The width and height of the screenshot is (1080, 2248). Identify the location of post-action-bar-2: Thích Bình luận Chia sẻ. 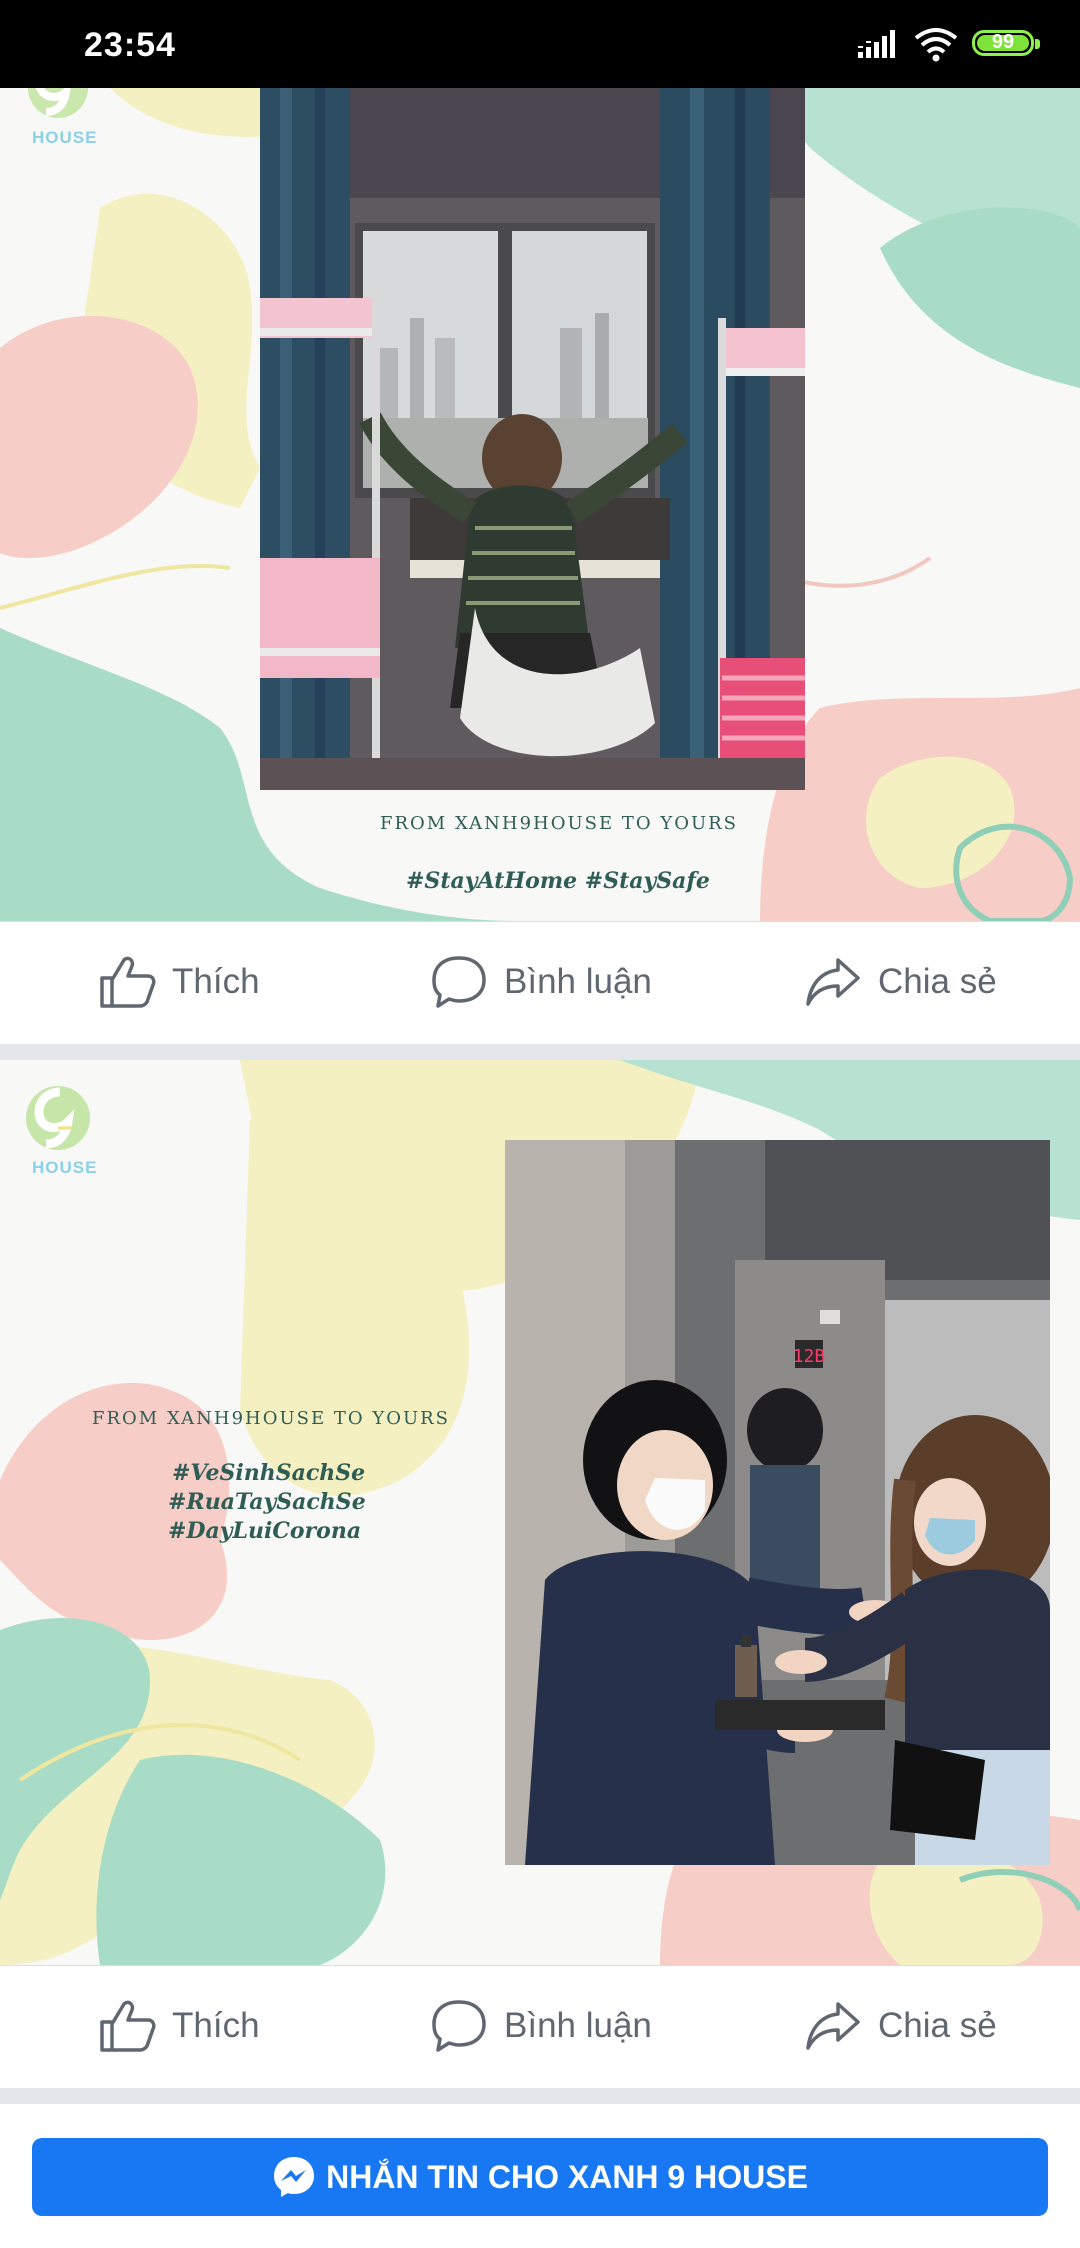
(540, 2025).